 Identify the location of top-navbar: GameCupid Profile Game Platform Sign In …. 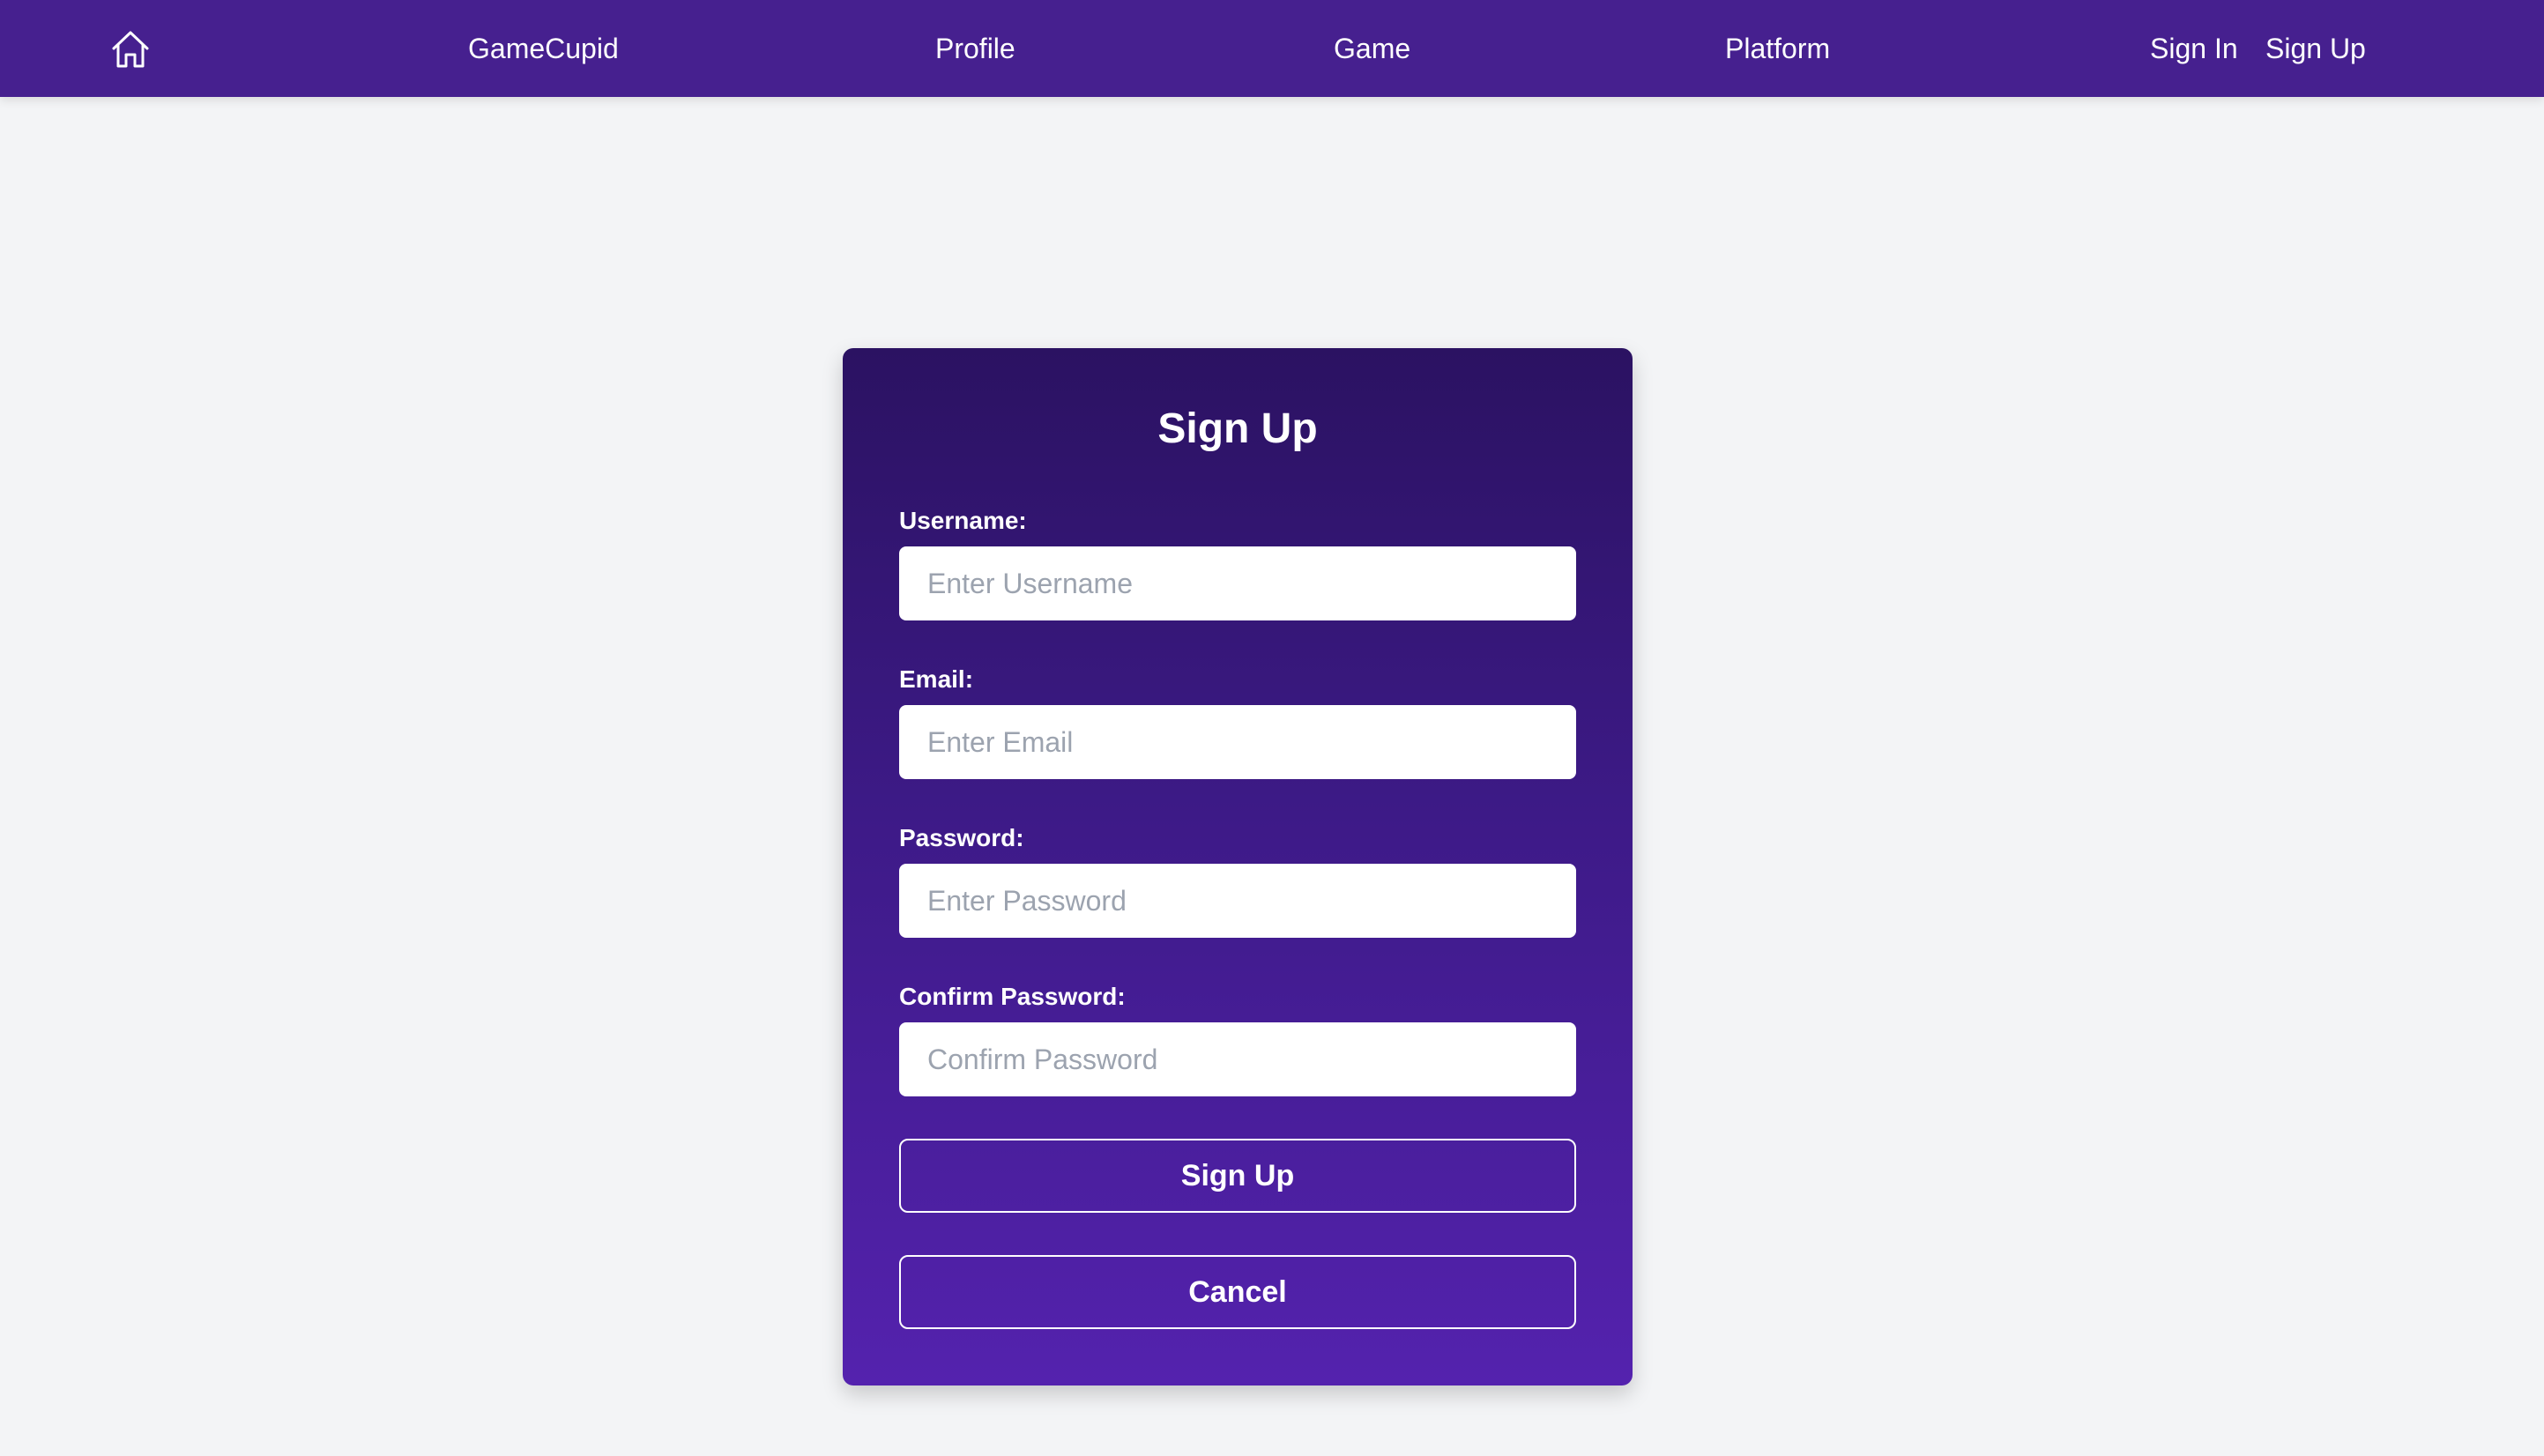
(1272, 48).